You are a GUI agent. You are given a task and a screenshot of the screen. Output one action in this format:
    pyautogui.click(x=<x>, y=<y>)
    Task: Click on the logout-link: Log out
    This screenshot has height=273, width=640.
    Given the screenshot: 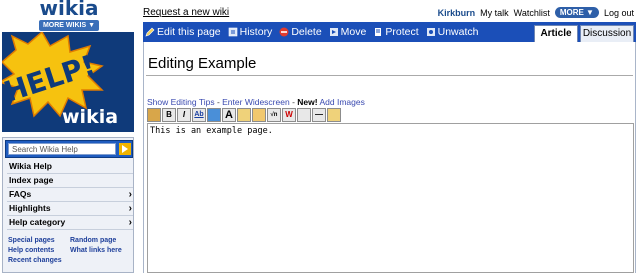 What is the action you would take?
    pyautogui.click(x=619, y=13)
    